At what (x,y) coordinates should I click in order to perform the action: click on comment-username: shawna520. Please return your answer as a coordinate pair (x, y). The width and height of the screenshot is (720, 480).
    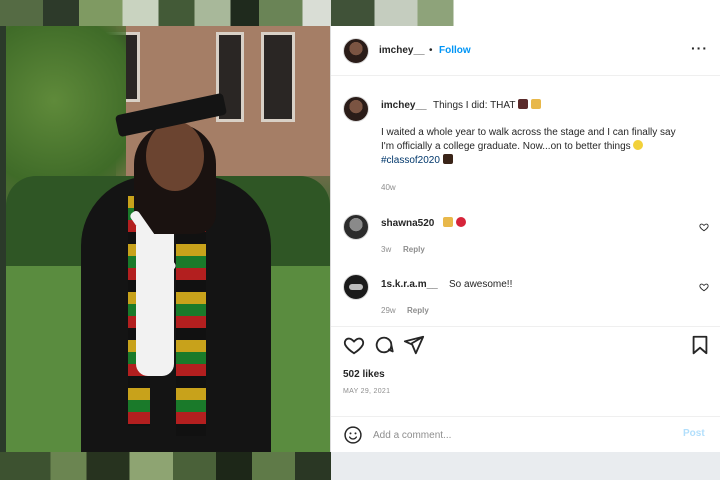
    Looking at the image, I should click on (407, 223).